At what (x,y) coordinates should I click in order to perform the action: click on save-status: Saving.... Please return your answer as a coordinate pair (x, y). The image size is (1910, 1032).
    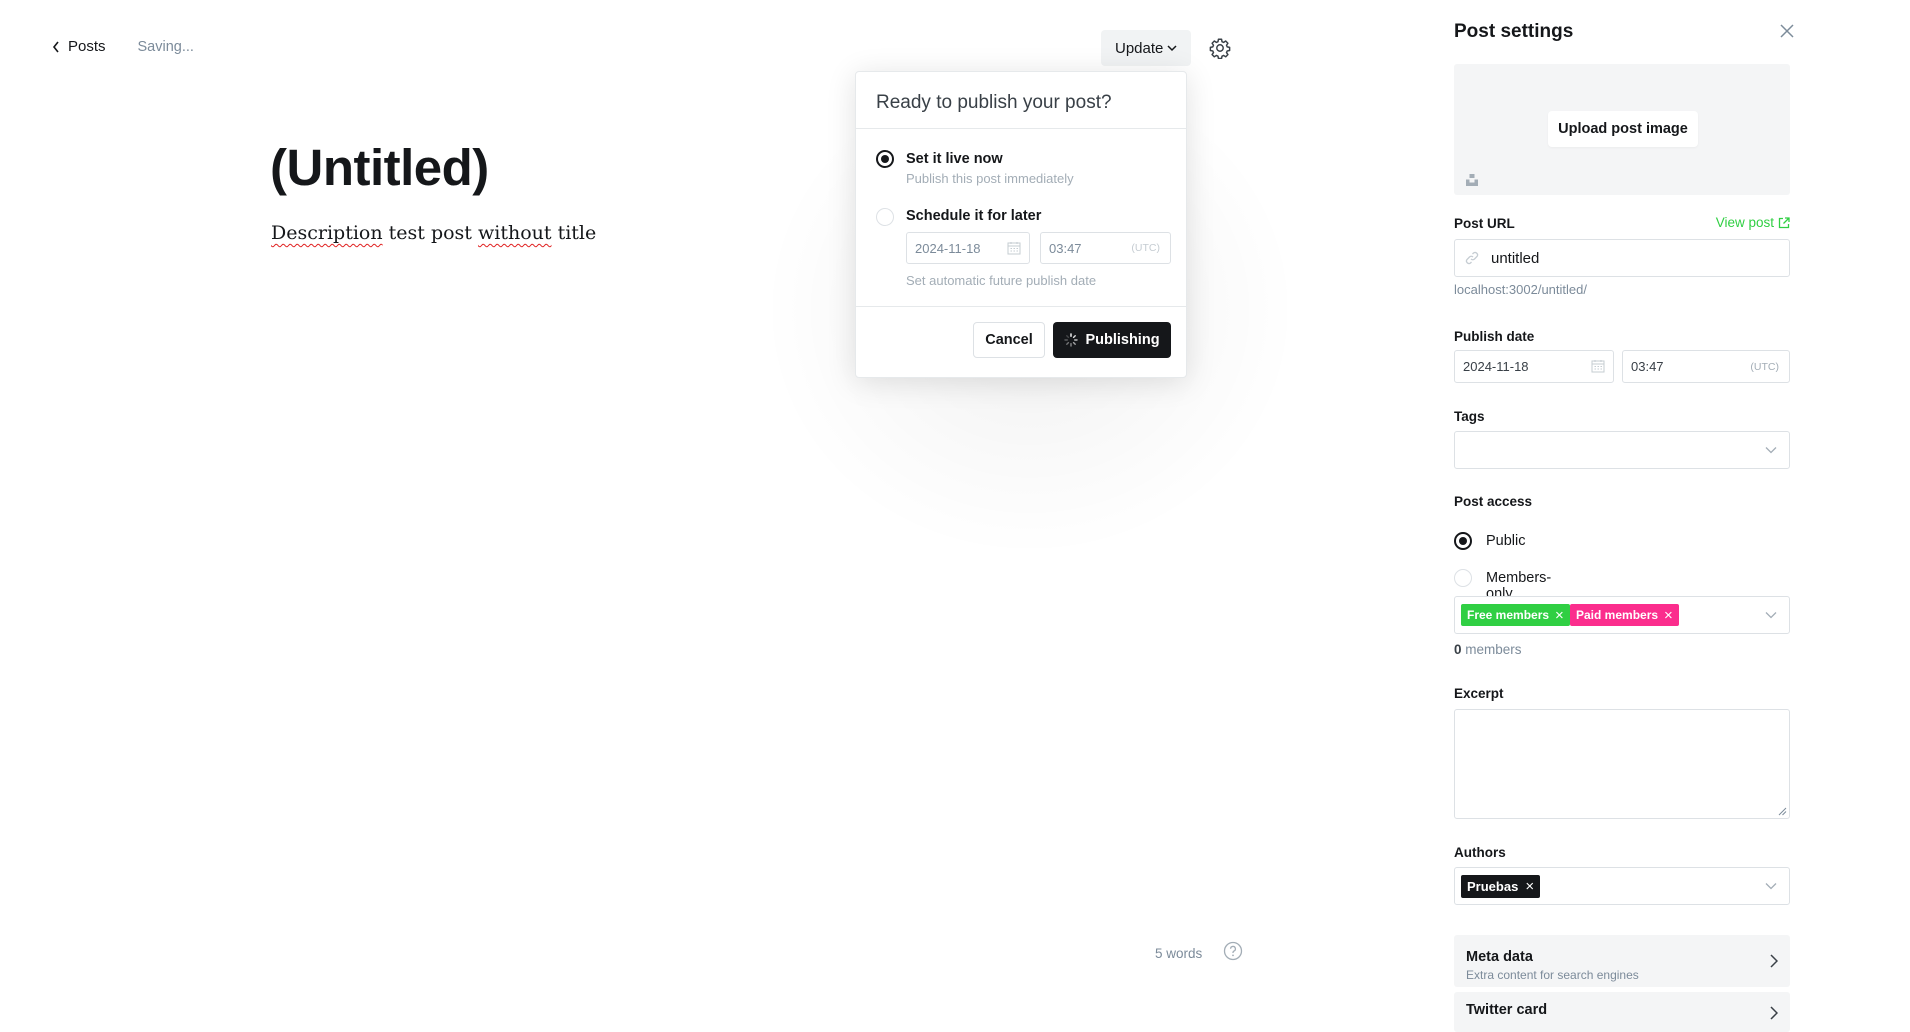
    Looking at the image, I should click on (165, 46).